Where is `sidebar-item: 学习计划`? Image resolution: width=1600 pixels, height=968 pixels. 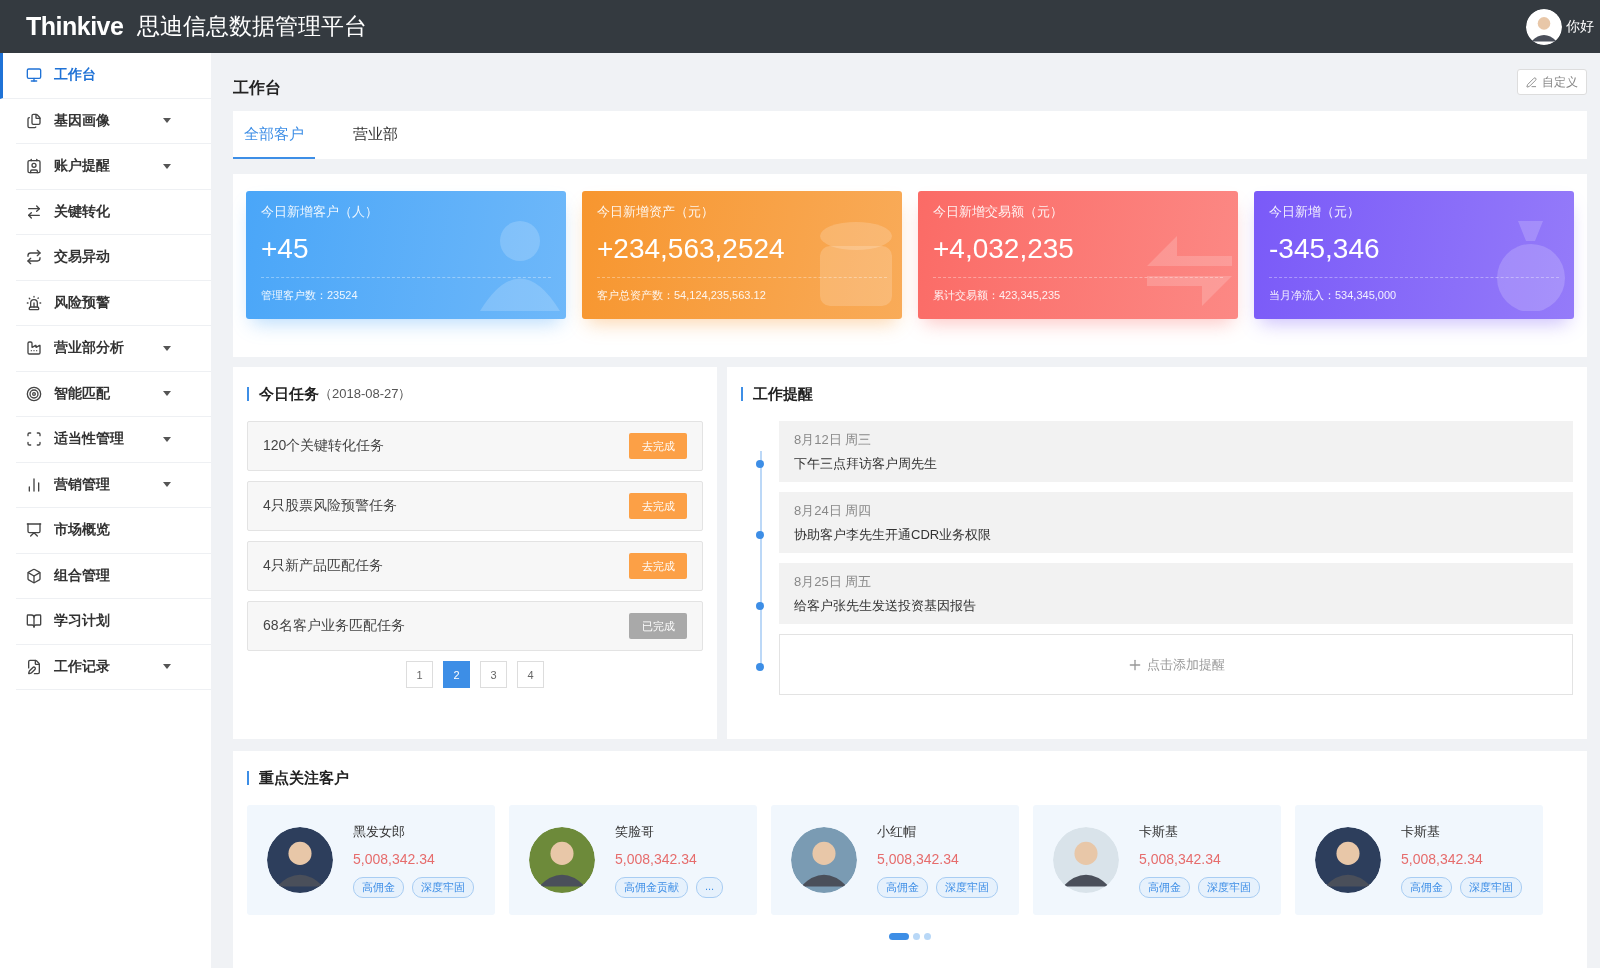 sidebar-item: 学习计划 is located at coordinates (113, 622).